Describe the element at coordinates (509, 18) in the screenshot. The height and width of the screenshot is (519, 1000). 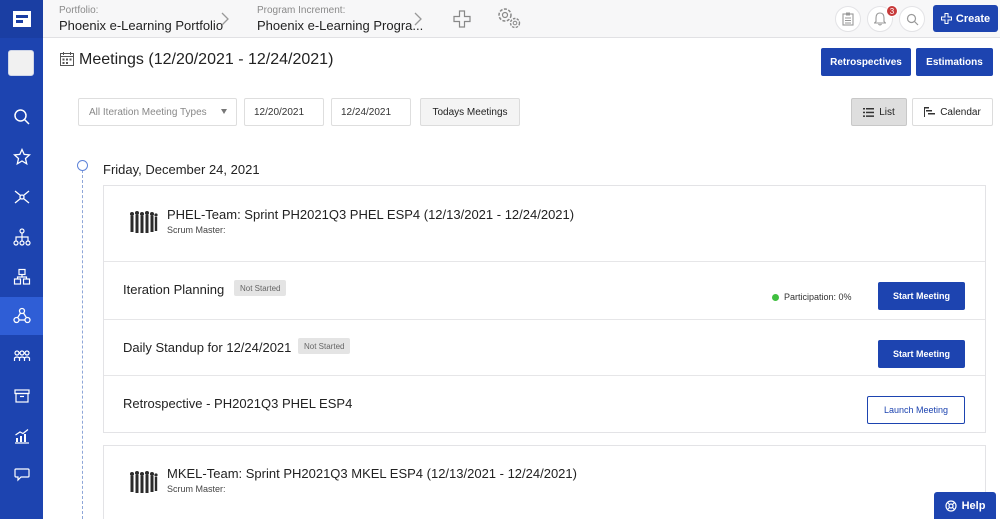
I see `settings-gear-icon` at that location.